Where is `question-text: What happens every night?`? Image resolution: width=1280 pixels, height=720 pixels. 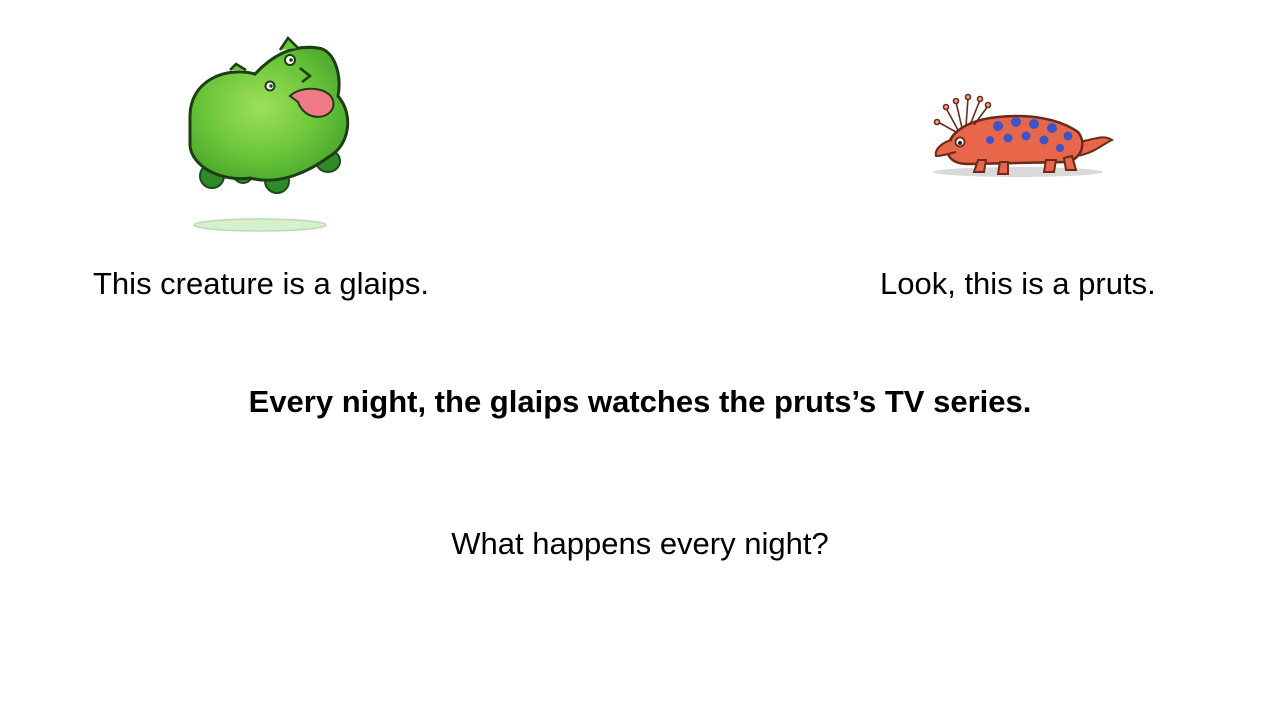 question-text: What happens every night? is located at coordinates (640, 543).